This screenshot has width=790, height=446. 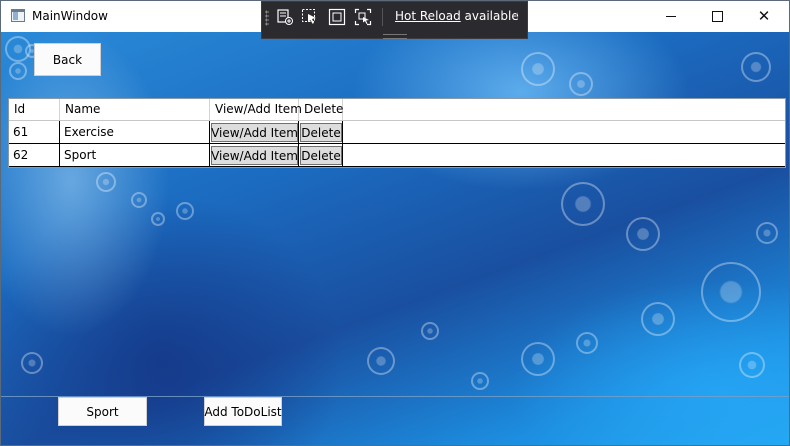 What do you see at coordinates (321, 109) in the screenshot?
I see `column-header-delete: Delete` at bounding box center [321, 109].